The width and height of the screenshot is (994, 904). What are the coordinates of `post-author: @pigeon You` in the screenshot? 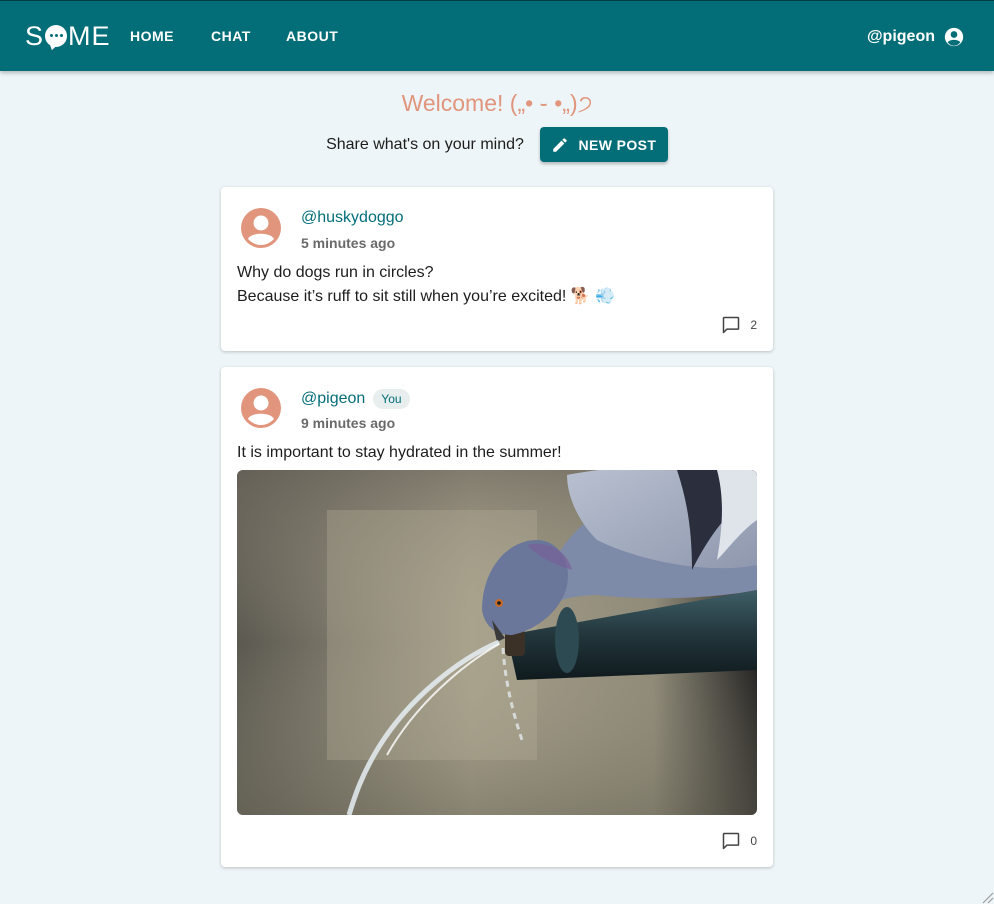 It's located at (355, 399).